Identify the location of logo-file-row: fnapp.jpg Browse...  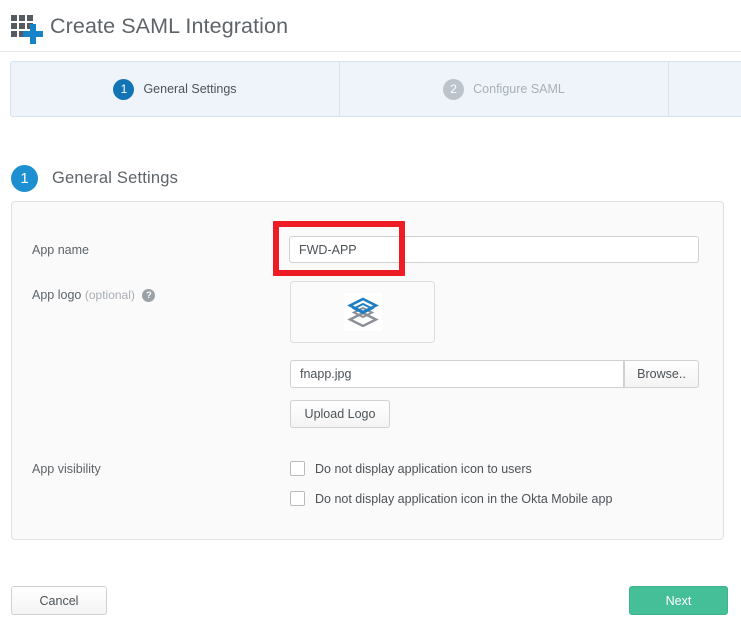
(494, 374).